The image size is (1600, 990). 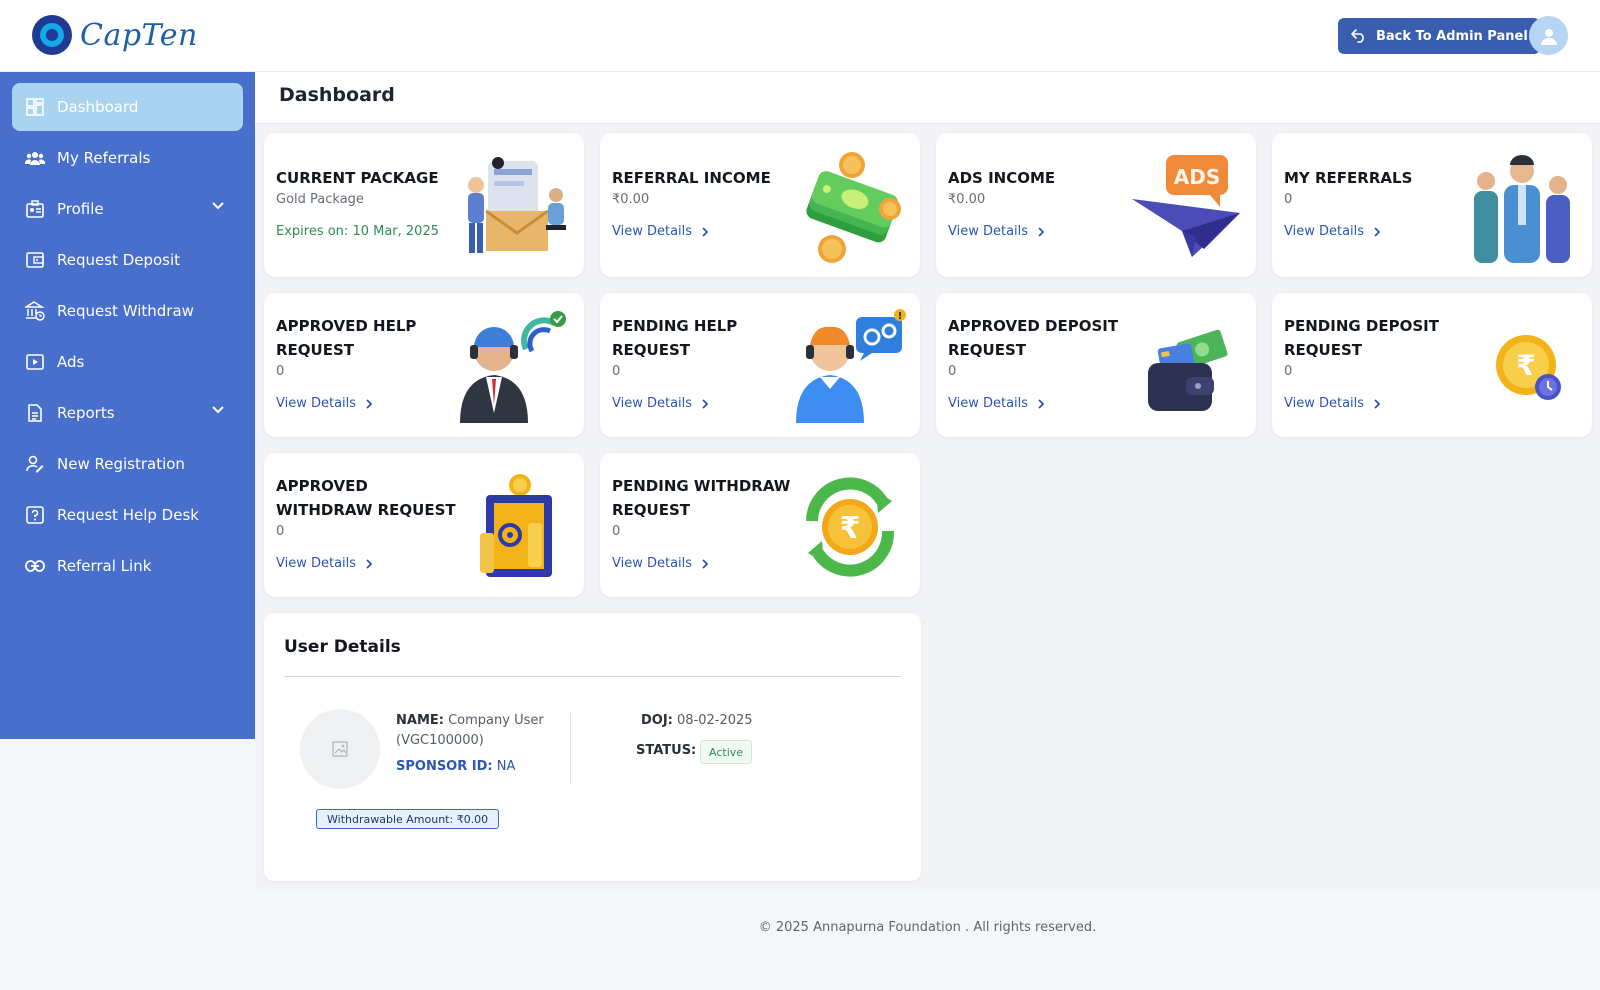 I want to click on user-icon, so click(x=1548, y=36).